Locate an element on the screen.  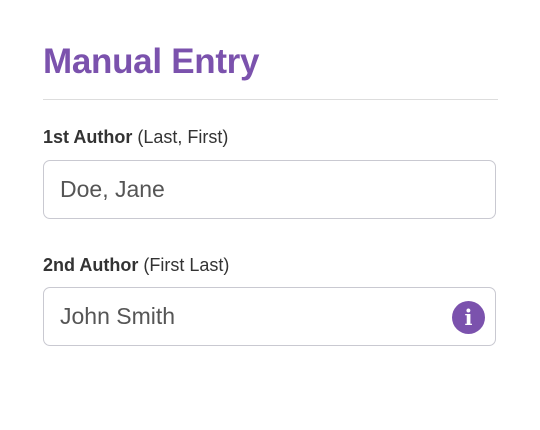
first-author-format-hint: (Last, First) is located at coordinates (183, 137).